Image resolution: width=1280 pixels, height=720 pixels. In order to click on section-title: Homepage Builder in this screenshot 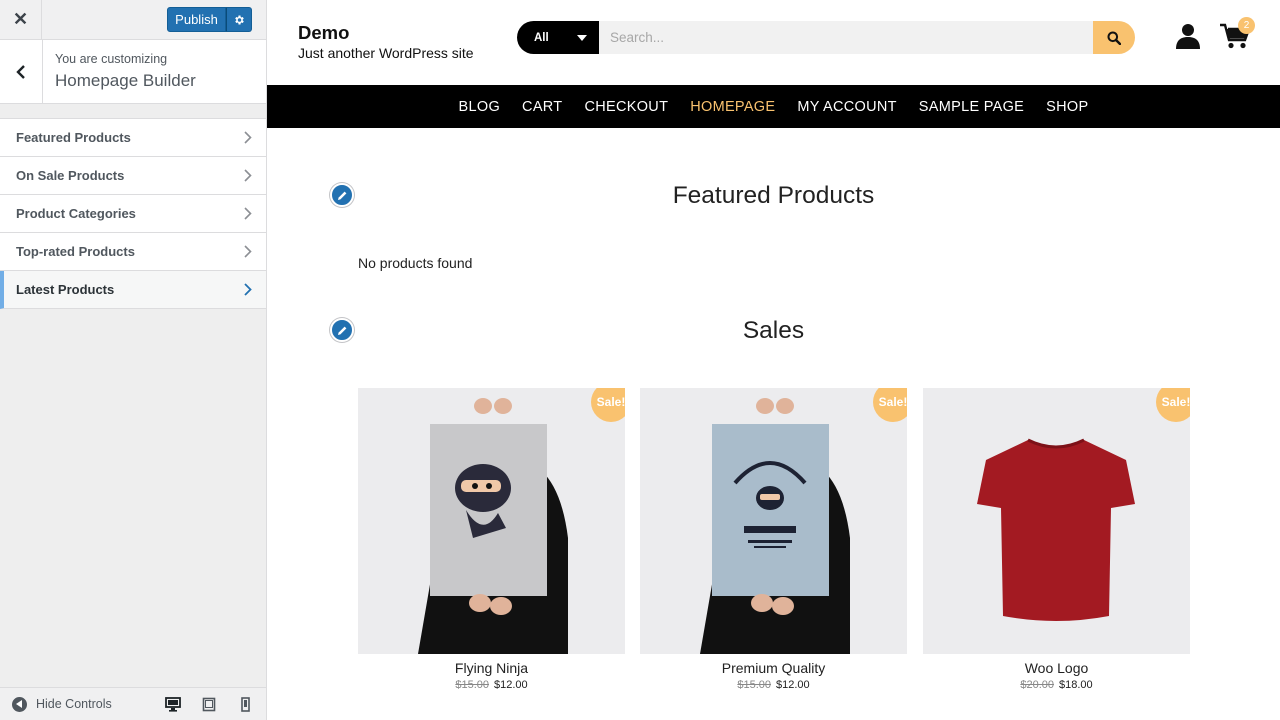, I will do `click(125, 80)`.